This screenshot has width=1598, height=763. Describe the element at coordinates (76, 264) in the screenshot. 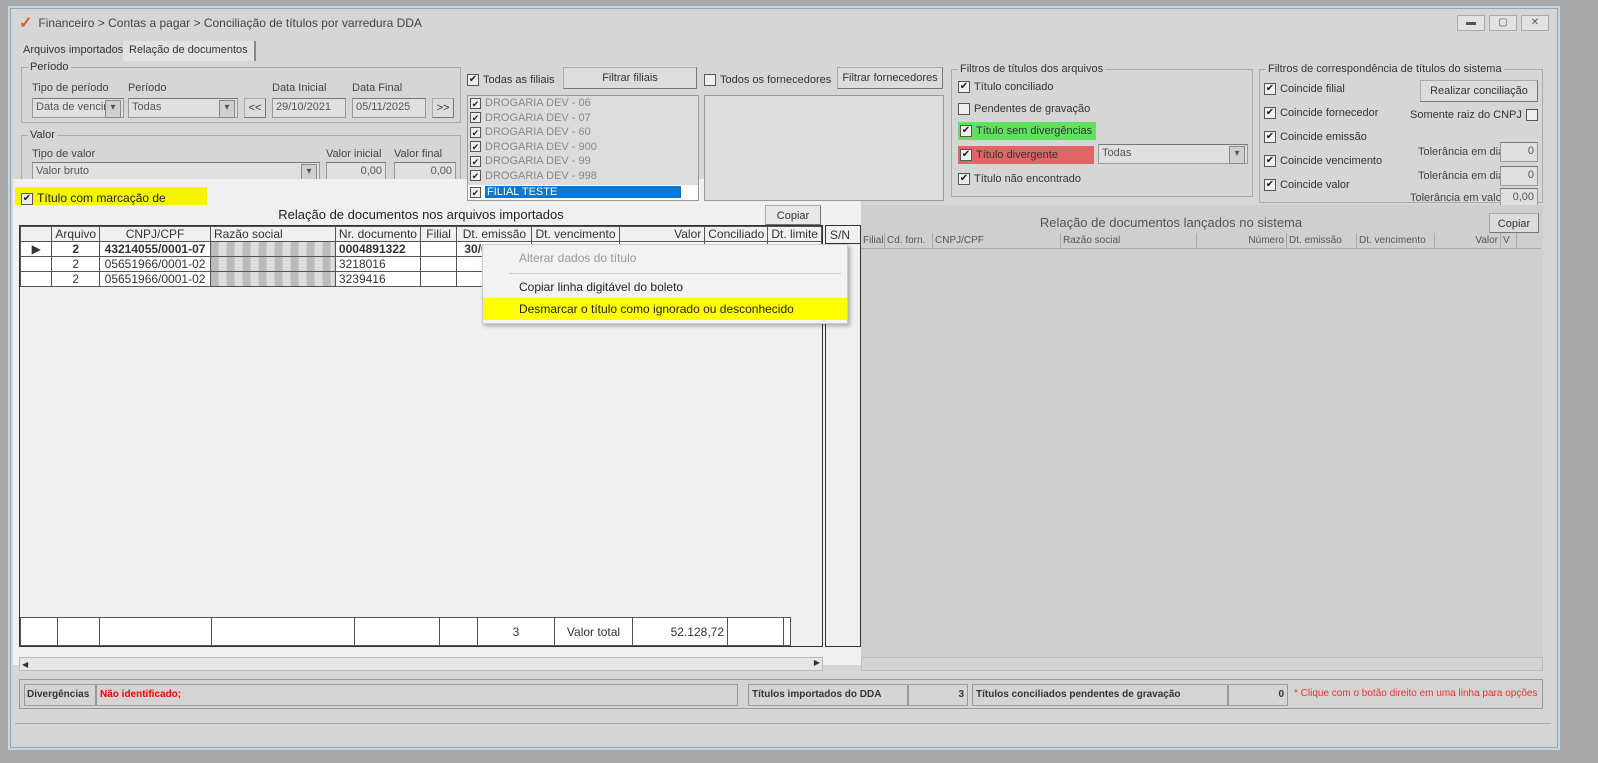

I see `table-cell: 2` at that location.